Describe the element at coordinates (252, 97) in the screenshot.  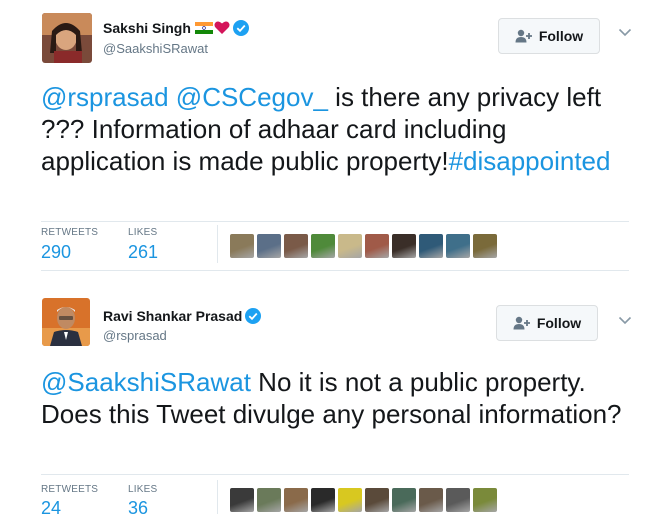
I see `mention-link: @CSCegov_` at that location.